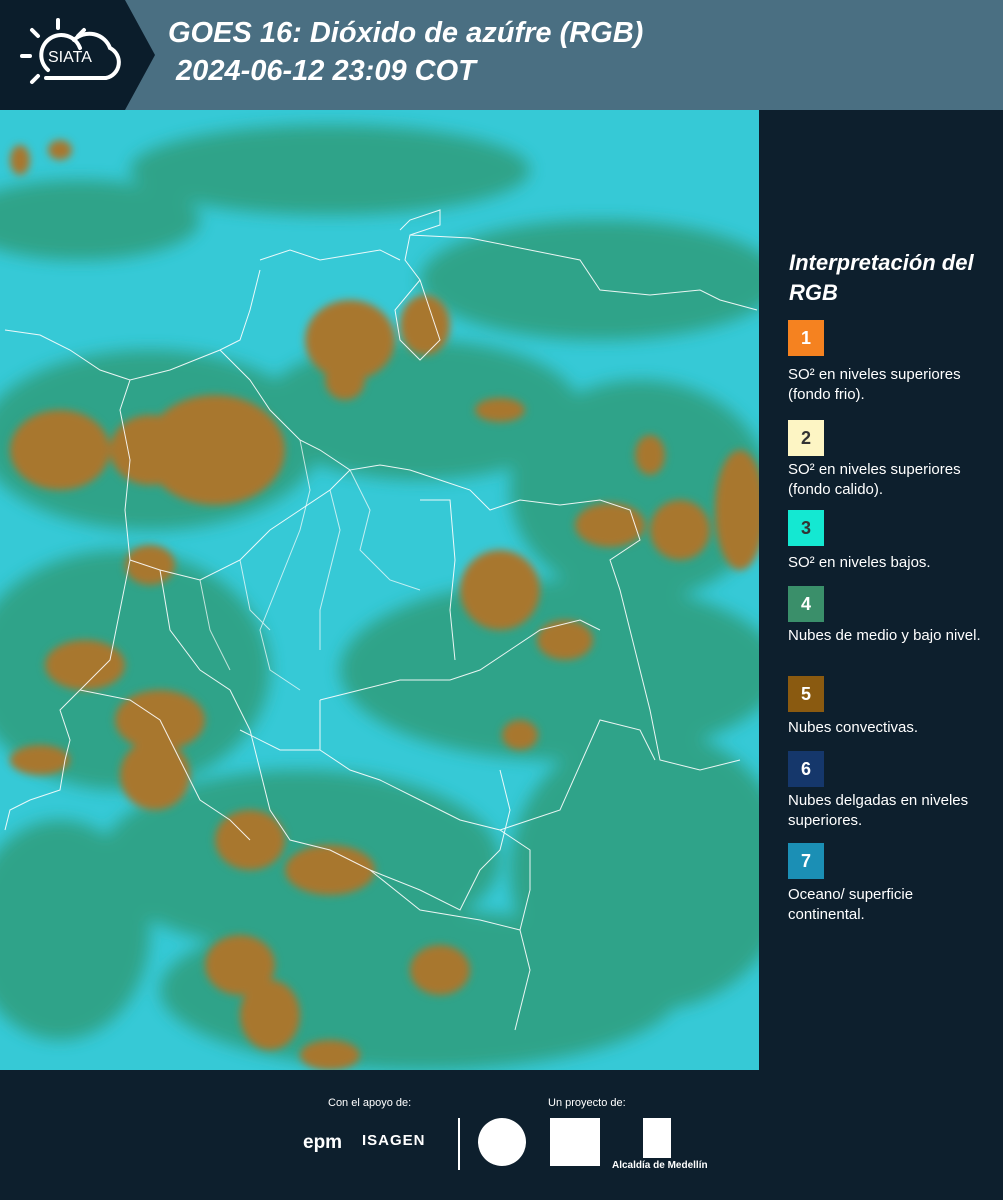  Describe the element at coordinates (459, 1144) in the screenshot. I see `footer-divider` at that location.